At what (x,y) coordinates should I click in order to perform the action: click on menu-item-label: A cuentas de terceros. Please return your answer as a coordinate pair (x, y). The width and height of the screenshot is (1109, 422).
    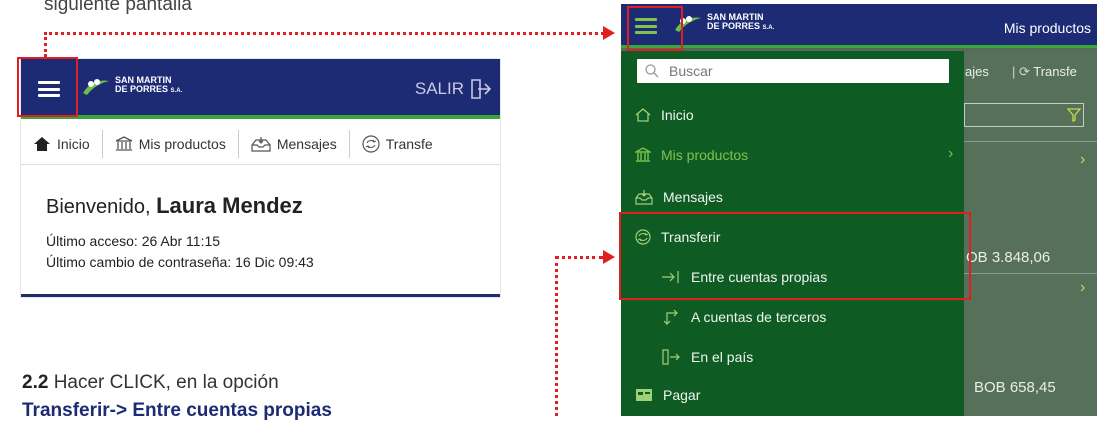
    Looking at the image, I should click on (759, 317).